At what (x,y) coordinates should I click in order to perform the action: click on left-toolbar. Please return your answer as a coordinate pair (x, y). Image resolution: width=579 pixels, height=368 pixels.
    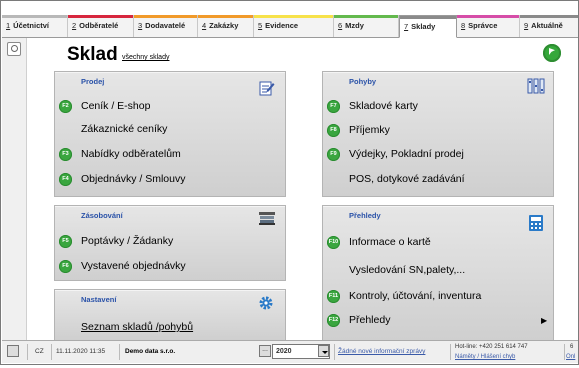
    Looking at the image, I should click on (14, 190).